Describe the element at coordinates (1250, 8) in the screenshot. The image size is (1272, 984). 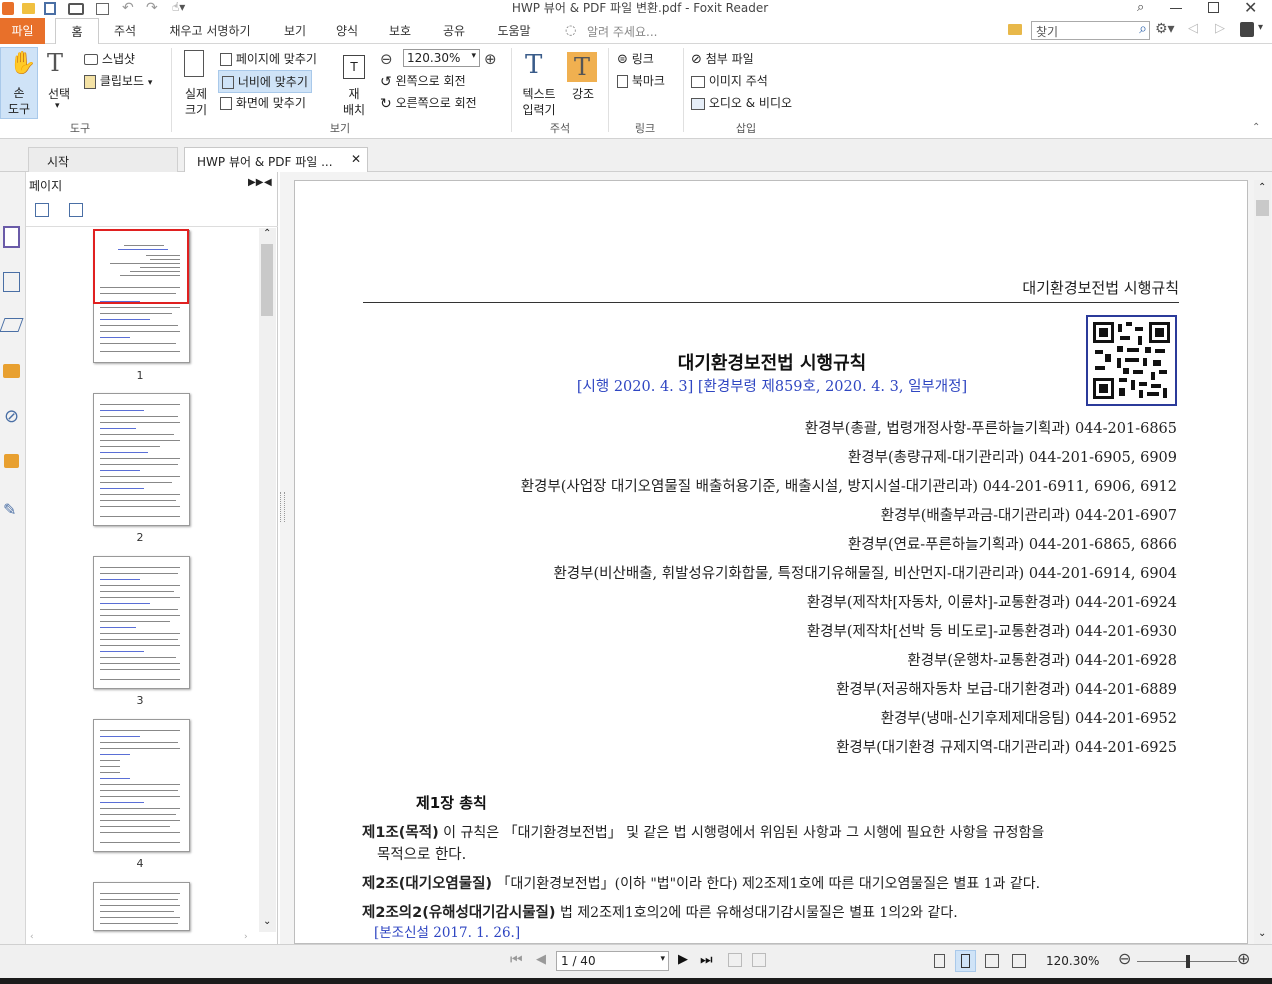
I see `close-button: ✕` at that location.